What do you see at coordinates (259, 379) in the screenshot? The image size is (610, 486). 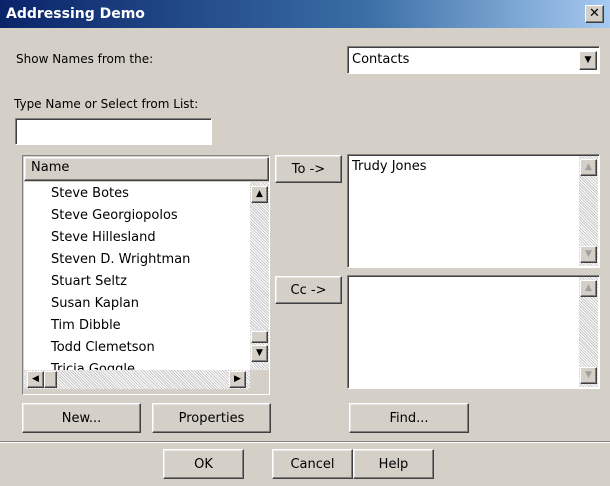 I see `scroll-corner` at bounding box center [259, 379].